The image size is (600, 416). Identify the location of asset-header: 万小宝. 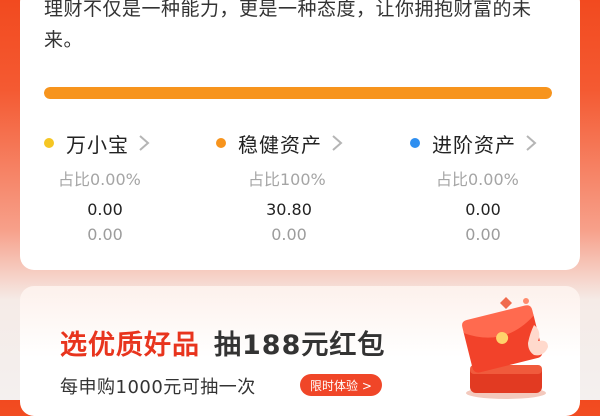
(97, 143).